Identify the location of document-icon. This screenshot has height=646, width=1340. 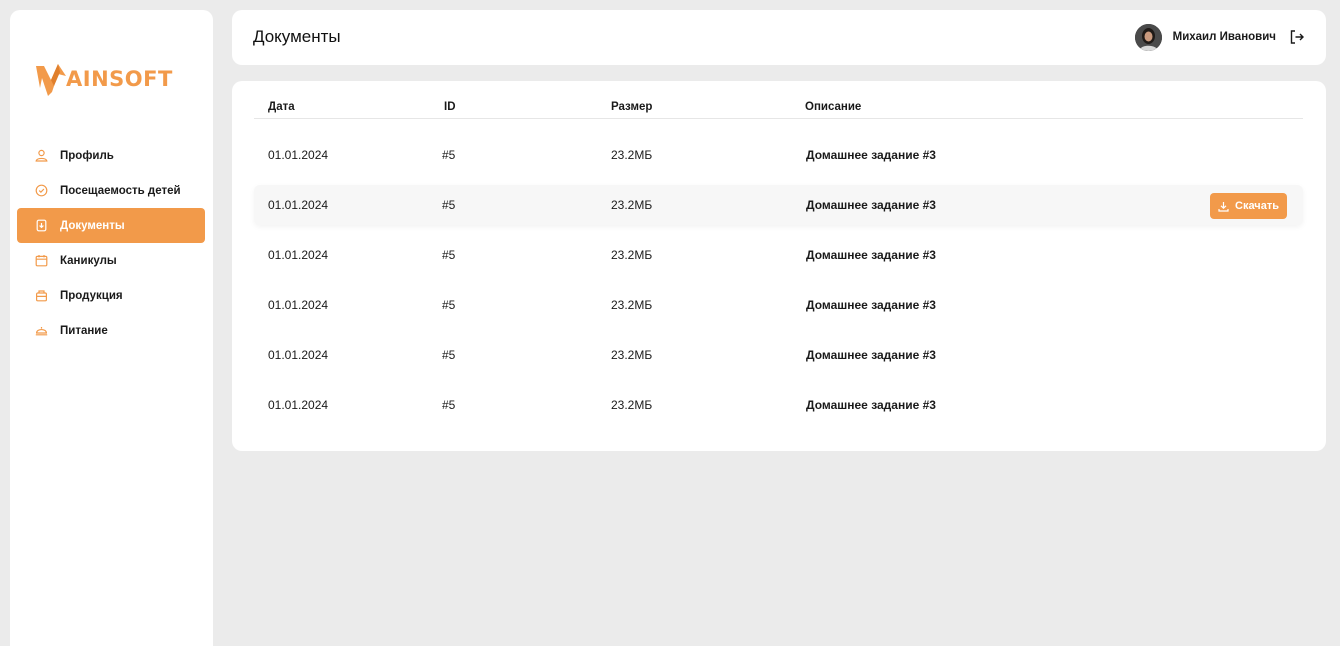
(41, 226).